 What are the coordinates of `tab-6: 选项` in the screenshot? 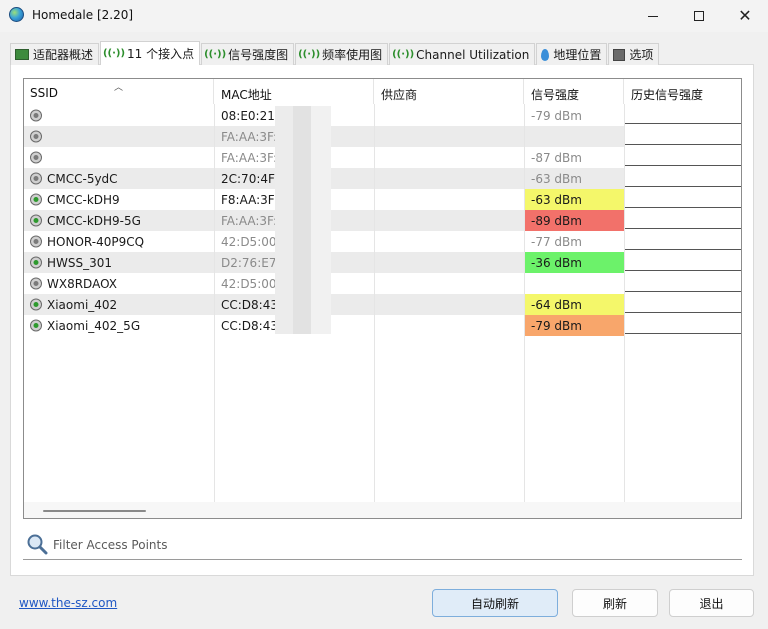 It's located at (634, 54).